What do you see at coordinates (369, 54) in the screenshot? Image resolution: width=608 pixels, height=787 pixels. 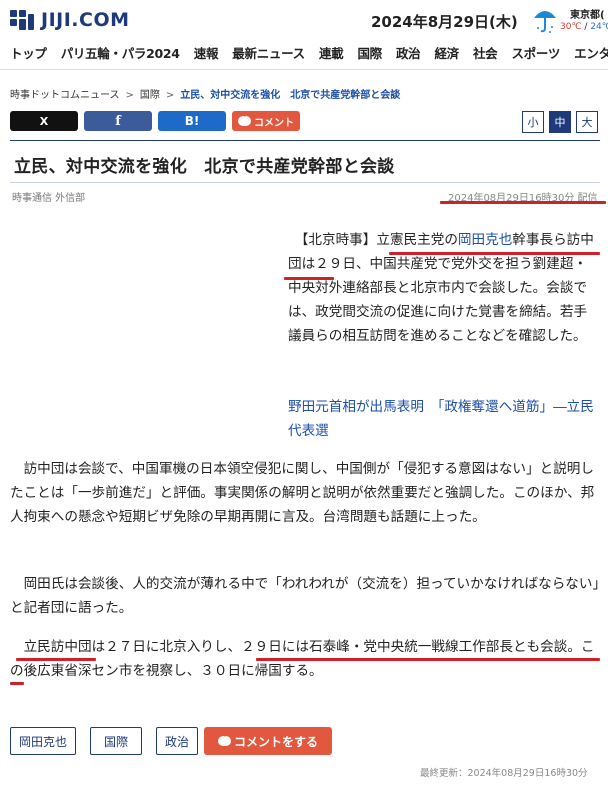 I see `nav-item-international: 国際` at bounding box center [369, 54].